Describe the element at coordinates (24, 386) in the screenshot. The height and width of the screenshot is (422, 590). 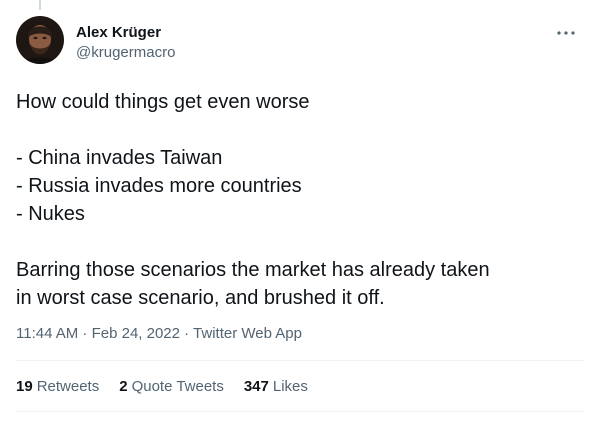
I see `retweets-count: 19` at that location.